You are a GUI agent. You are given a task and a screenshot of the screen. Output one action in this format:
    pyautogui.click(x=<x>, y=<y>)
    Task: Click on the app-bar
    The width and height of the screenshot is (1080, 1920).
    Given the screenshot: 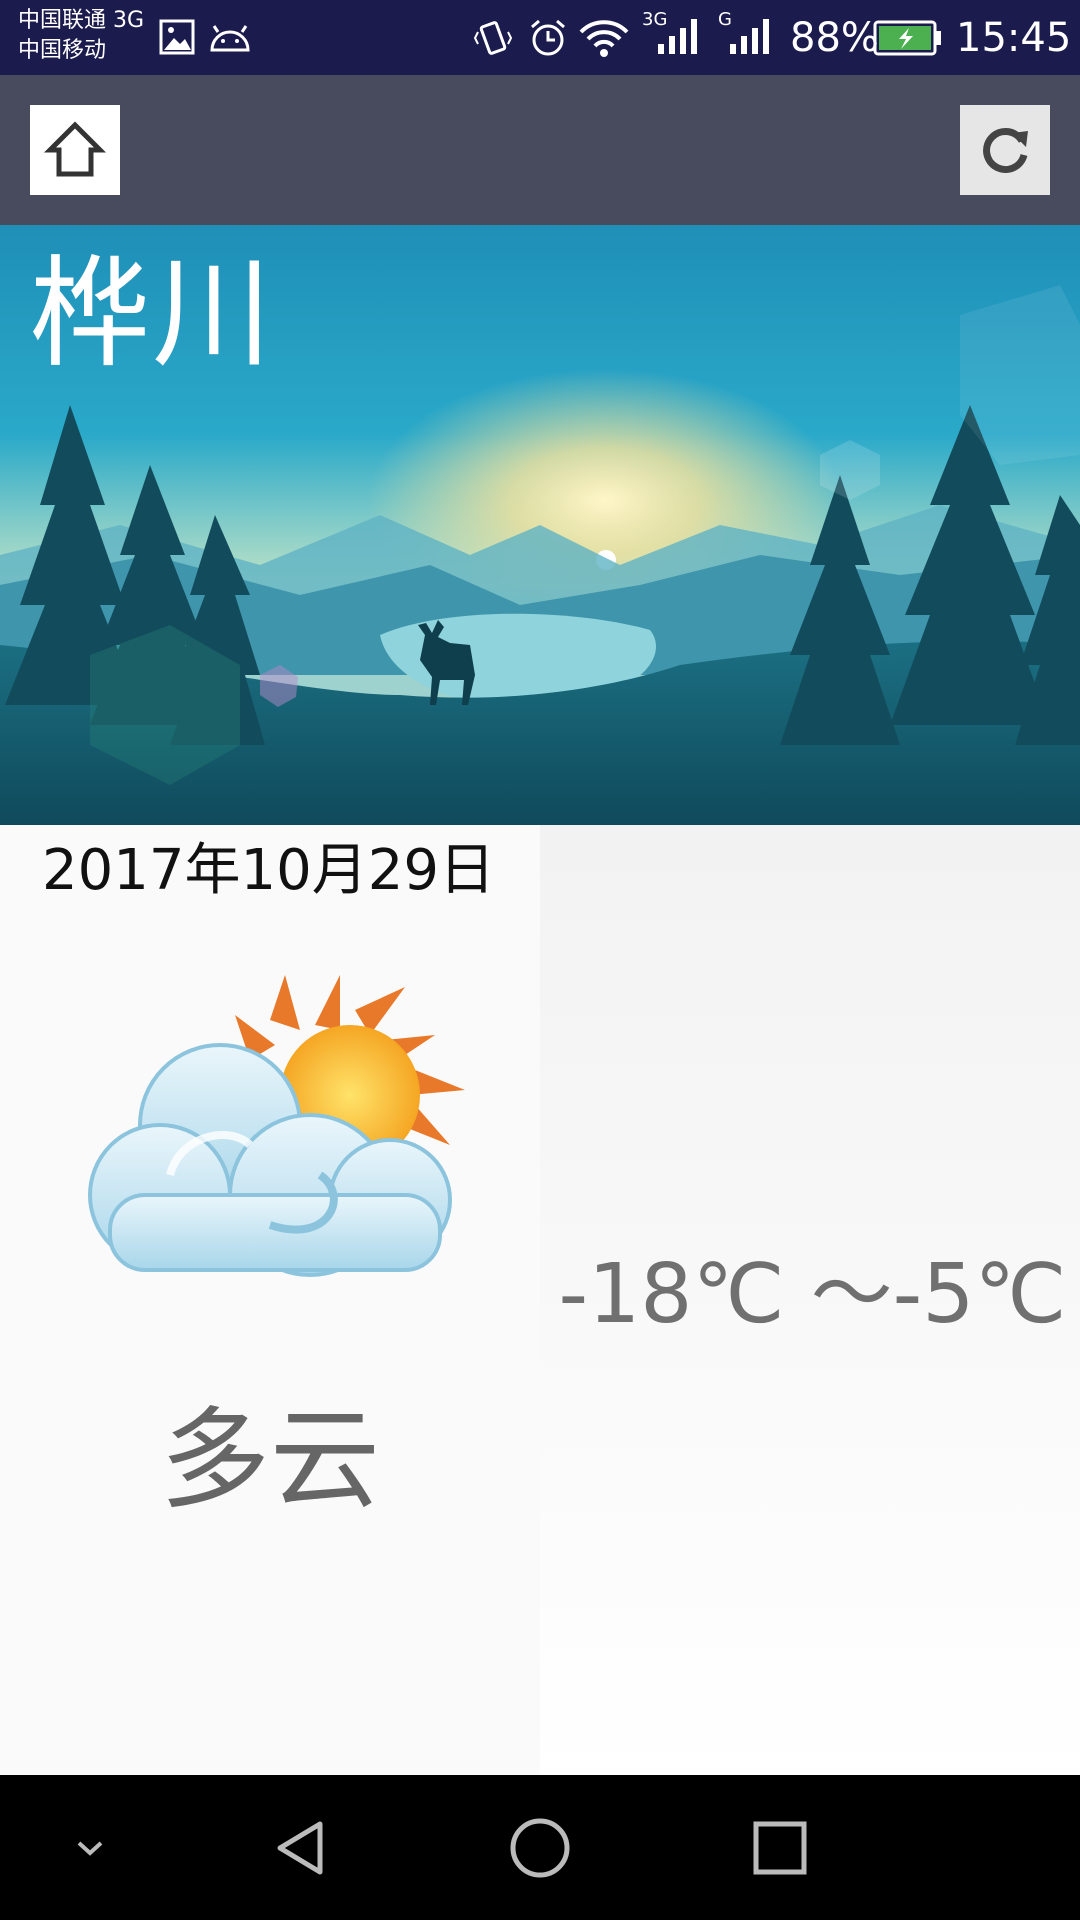 What is the action you would take?
    pyautogui.click(x=540, y=150)
    